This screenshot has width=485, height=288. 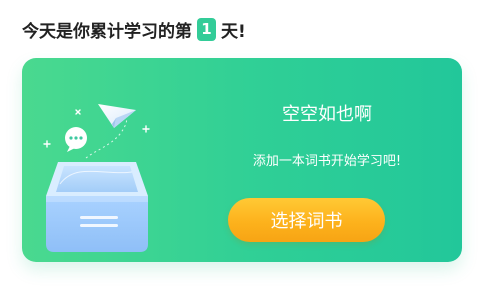 What do you see at coordinates (306, 220) in the screenshot?
I see `choose-wordbook-button: 选择词书` at bounding box center [306, 220].